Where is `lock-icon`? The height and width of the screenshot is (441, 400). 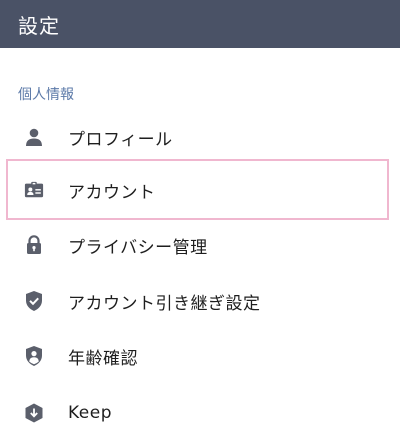 lock-icon is located at coordinates (34, 245).